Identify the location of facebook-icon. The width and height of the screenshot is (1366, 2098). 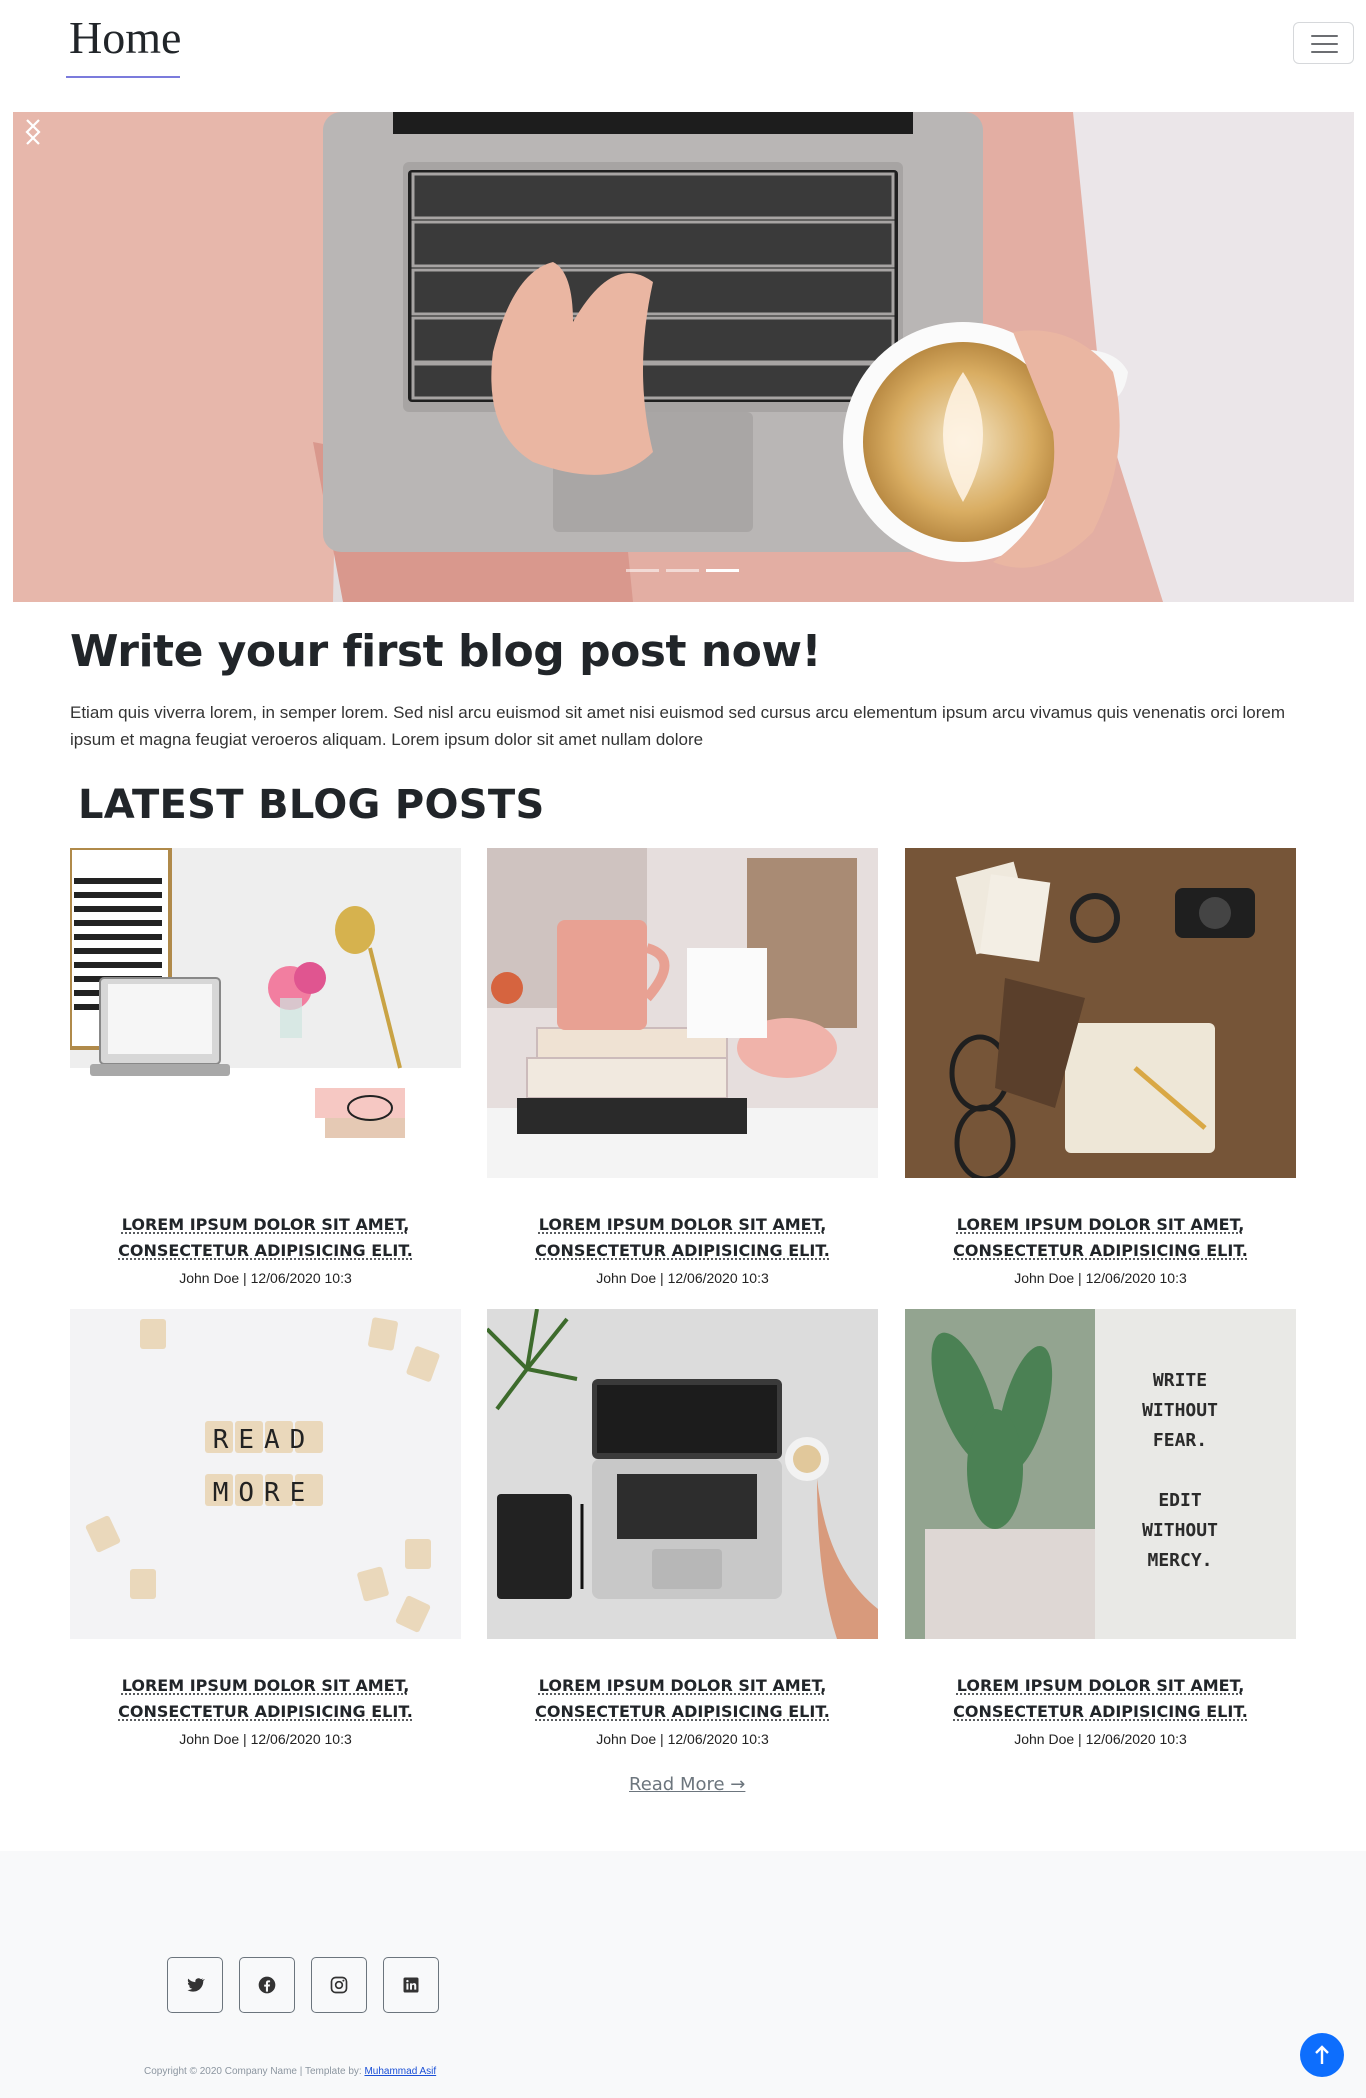
(267, 1985).